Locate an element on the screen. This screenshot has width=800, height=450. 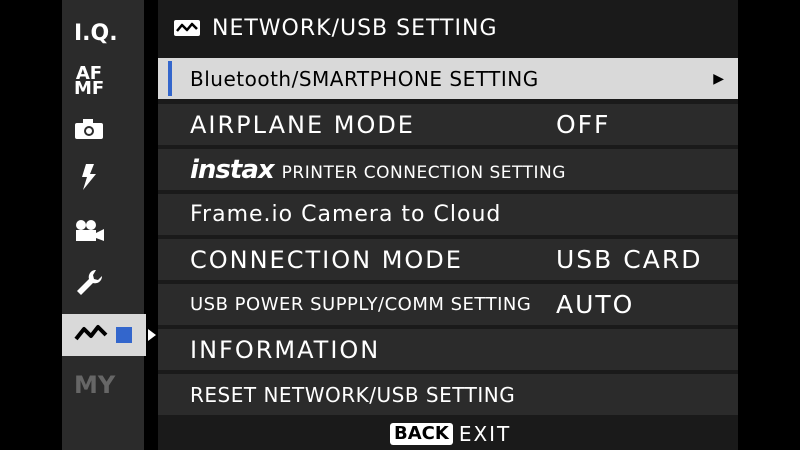
sidebar-item-focus: AF MF is located at coordinates (103, 81).